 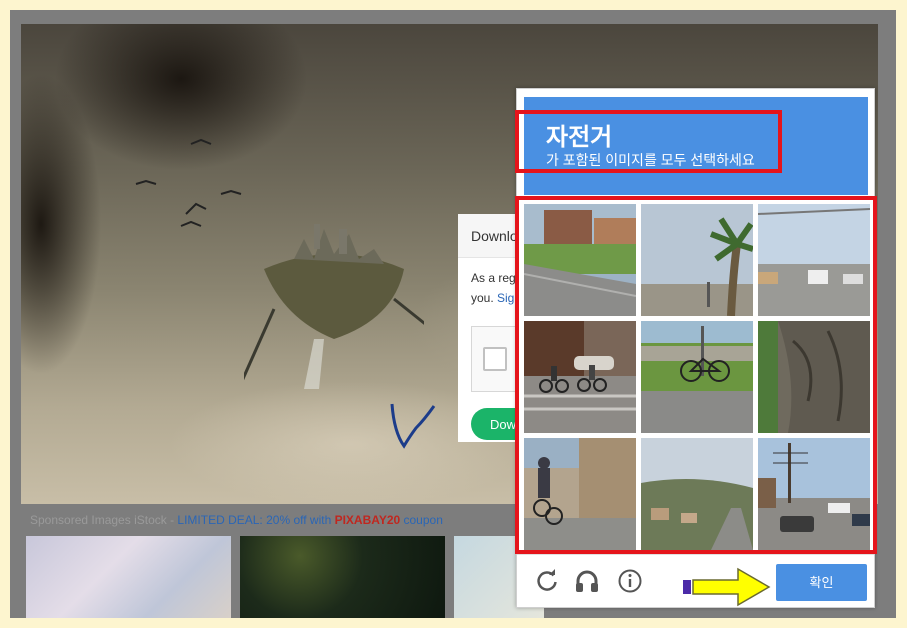 I want to click on download-text-prefix: you., so click(x=484, y=298).